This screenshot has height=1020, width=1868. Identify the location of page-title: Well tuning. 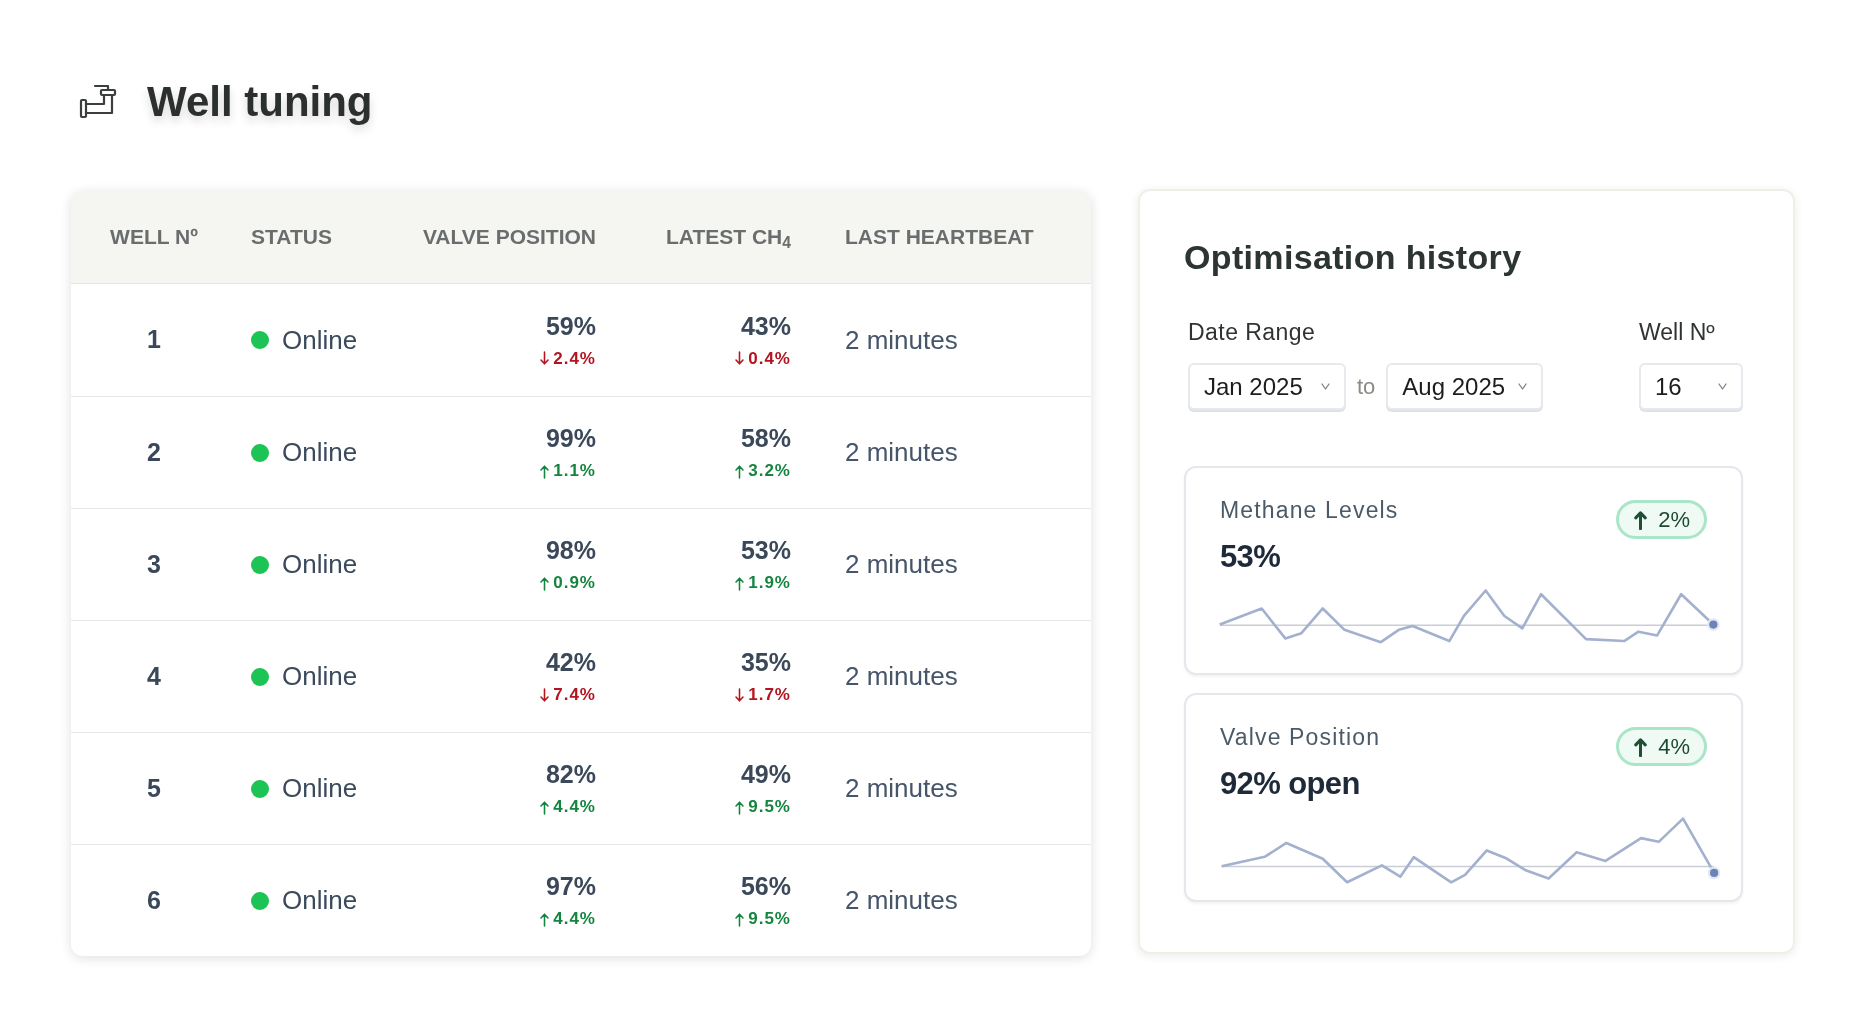
(260, 102).